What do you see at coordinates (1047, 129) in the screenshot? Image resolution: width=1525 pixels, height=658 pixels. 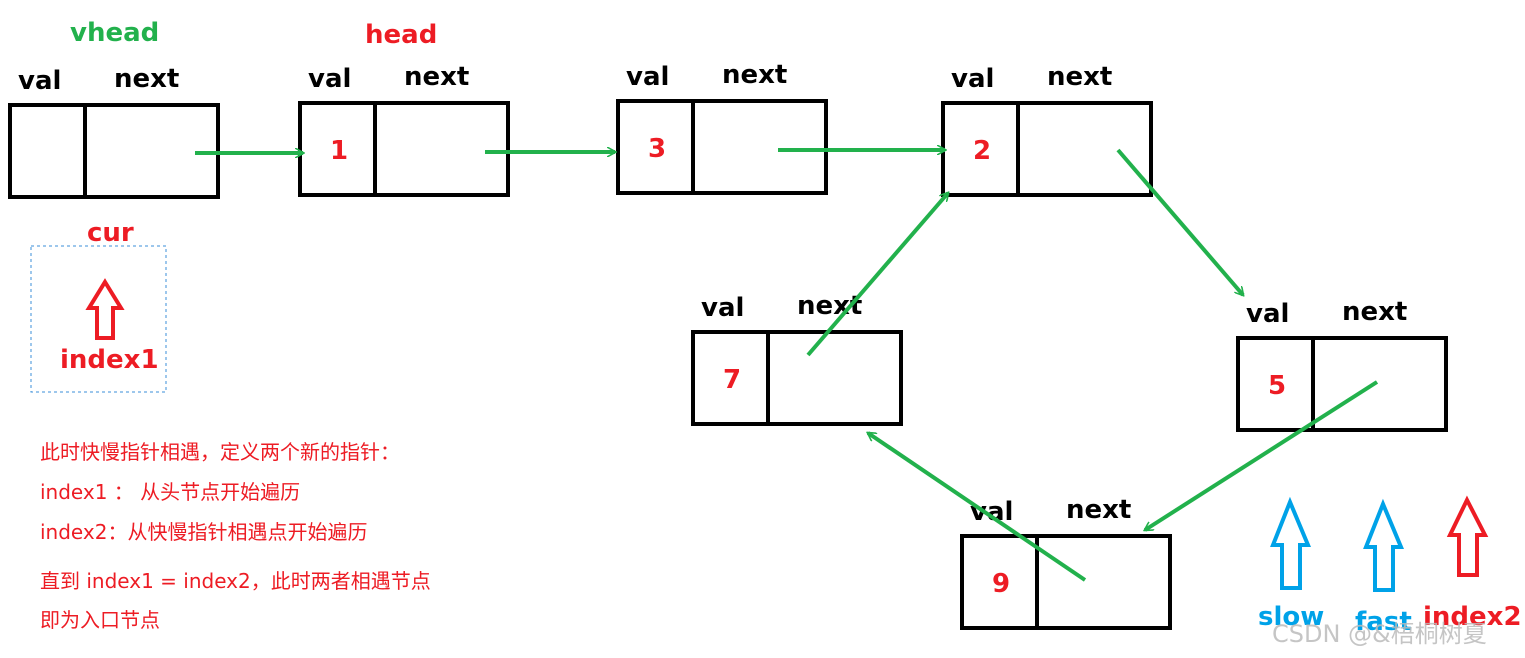 I see `list-node: val next 2` at bounding box center [1047, 129].